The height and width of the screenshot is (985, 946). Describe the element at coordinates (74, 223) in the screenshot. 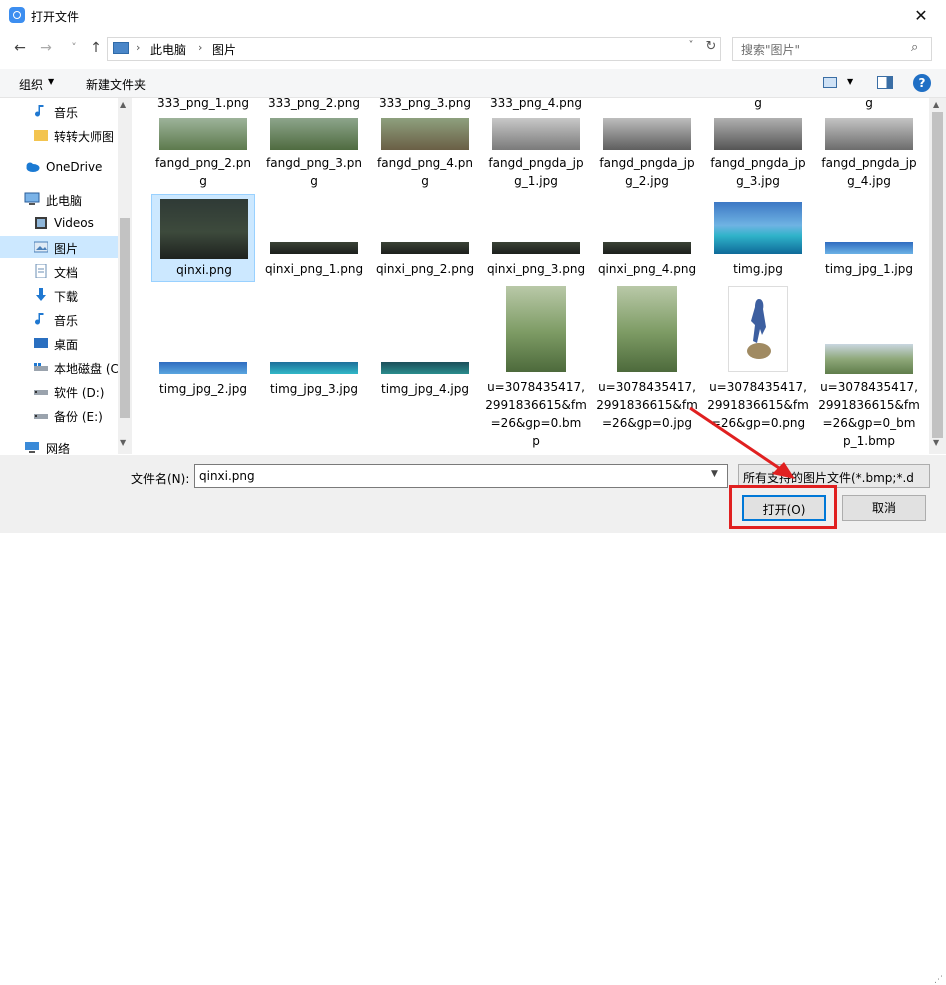

I see `sidebar-item-label: Videos` at that location.